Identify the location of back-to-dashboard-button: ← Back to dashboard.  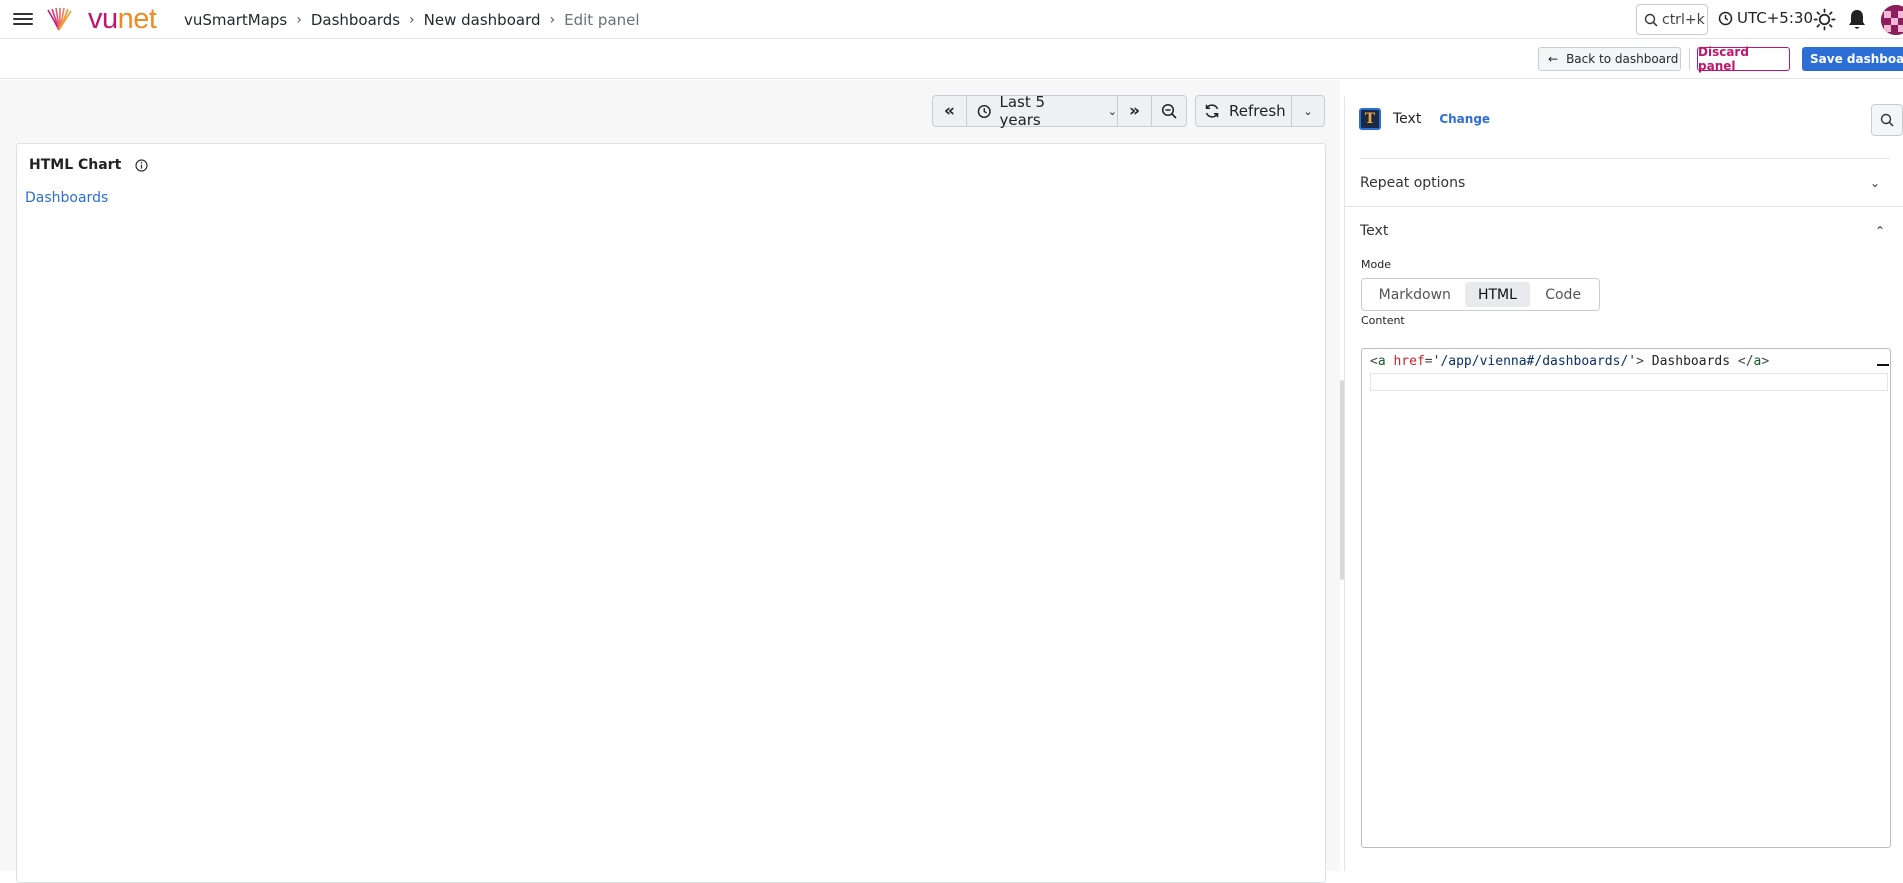
(1609, 59).